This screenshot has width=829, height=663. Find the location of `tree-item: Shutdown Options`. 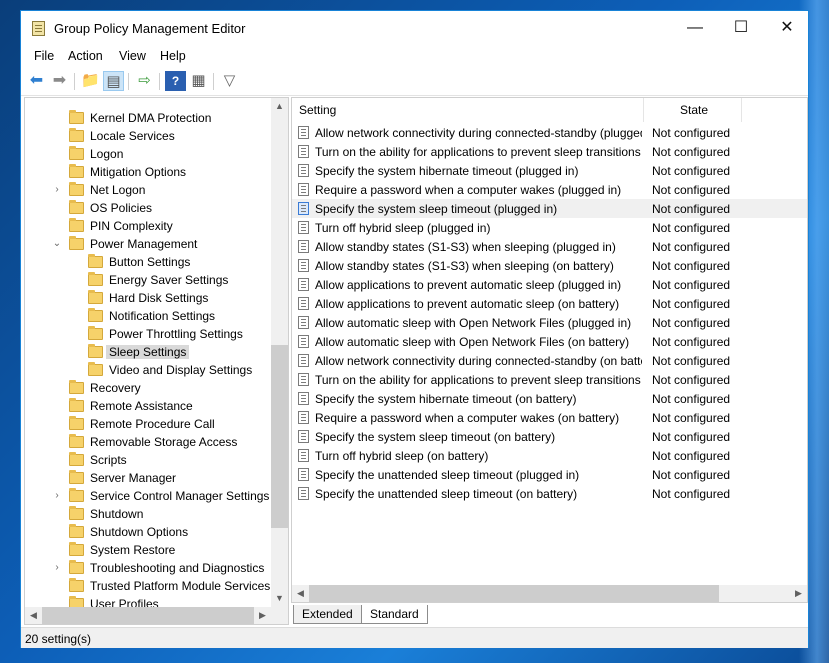

tree-item: Shutdown Options is located at coordinates (147, 532).